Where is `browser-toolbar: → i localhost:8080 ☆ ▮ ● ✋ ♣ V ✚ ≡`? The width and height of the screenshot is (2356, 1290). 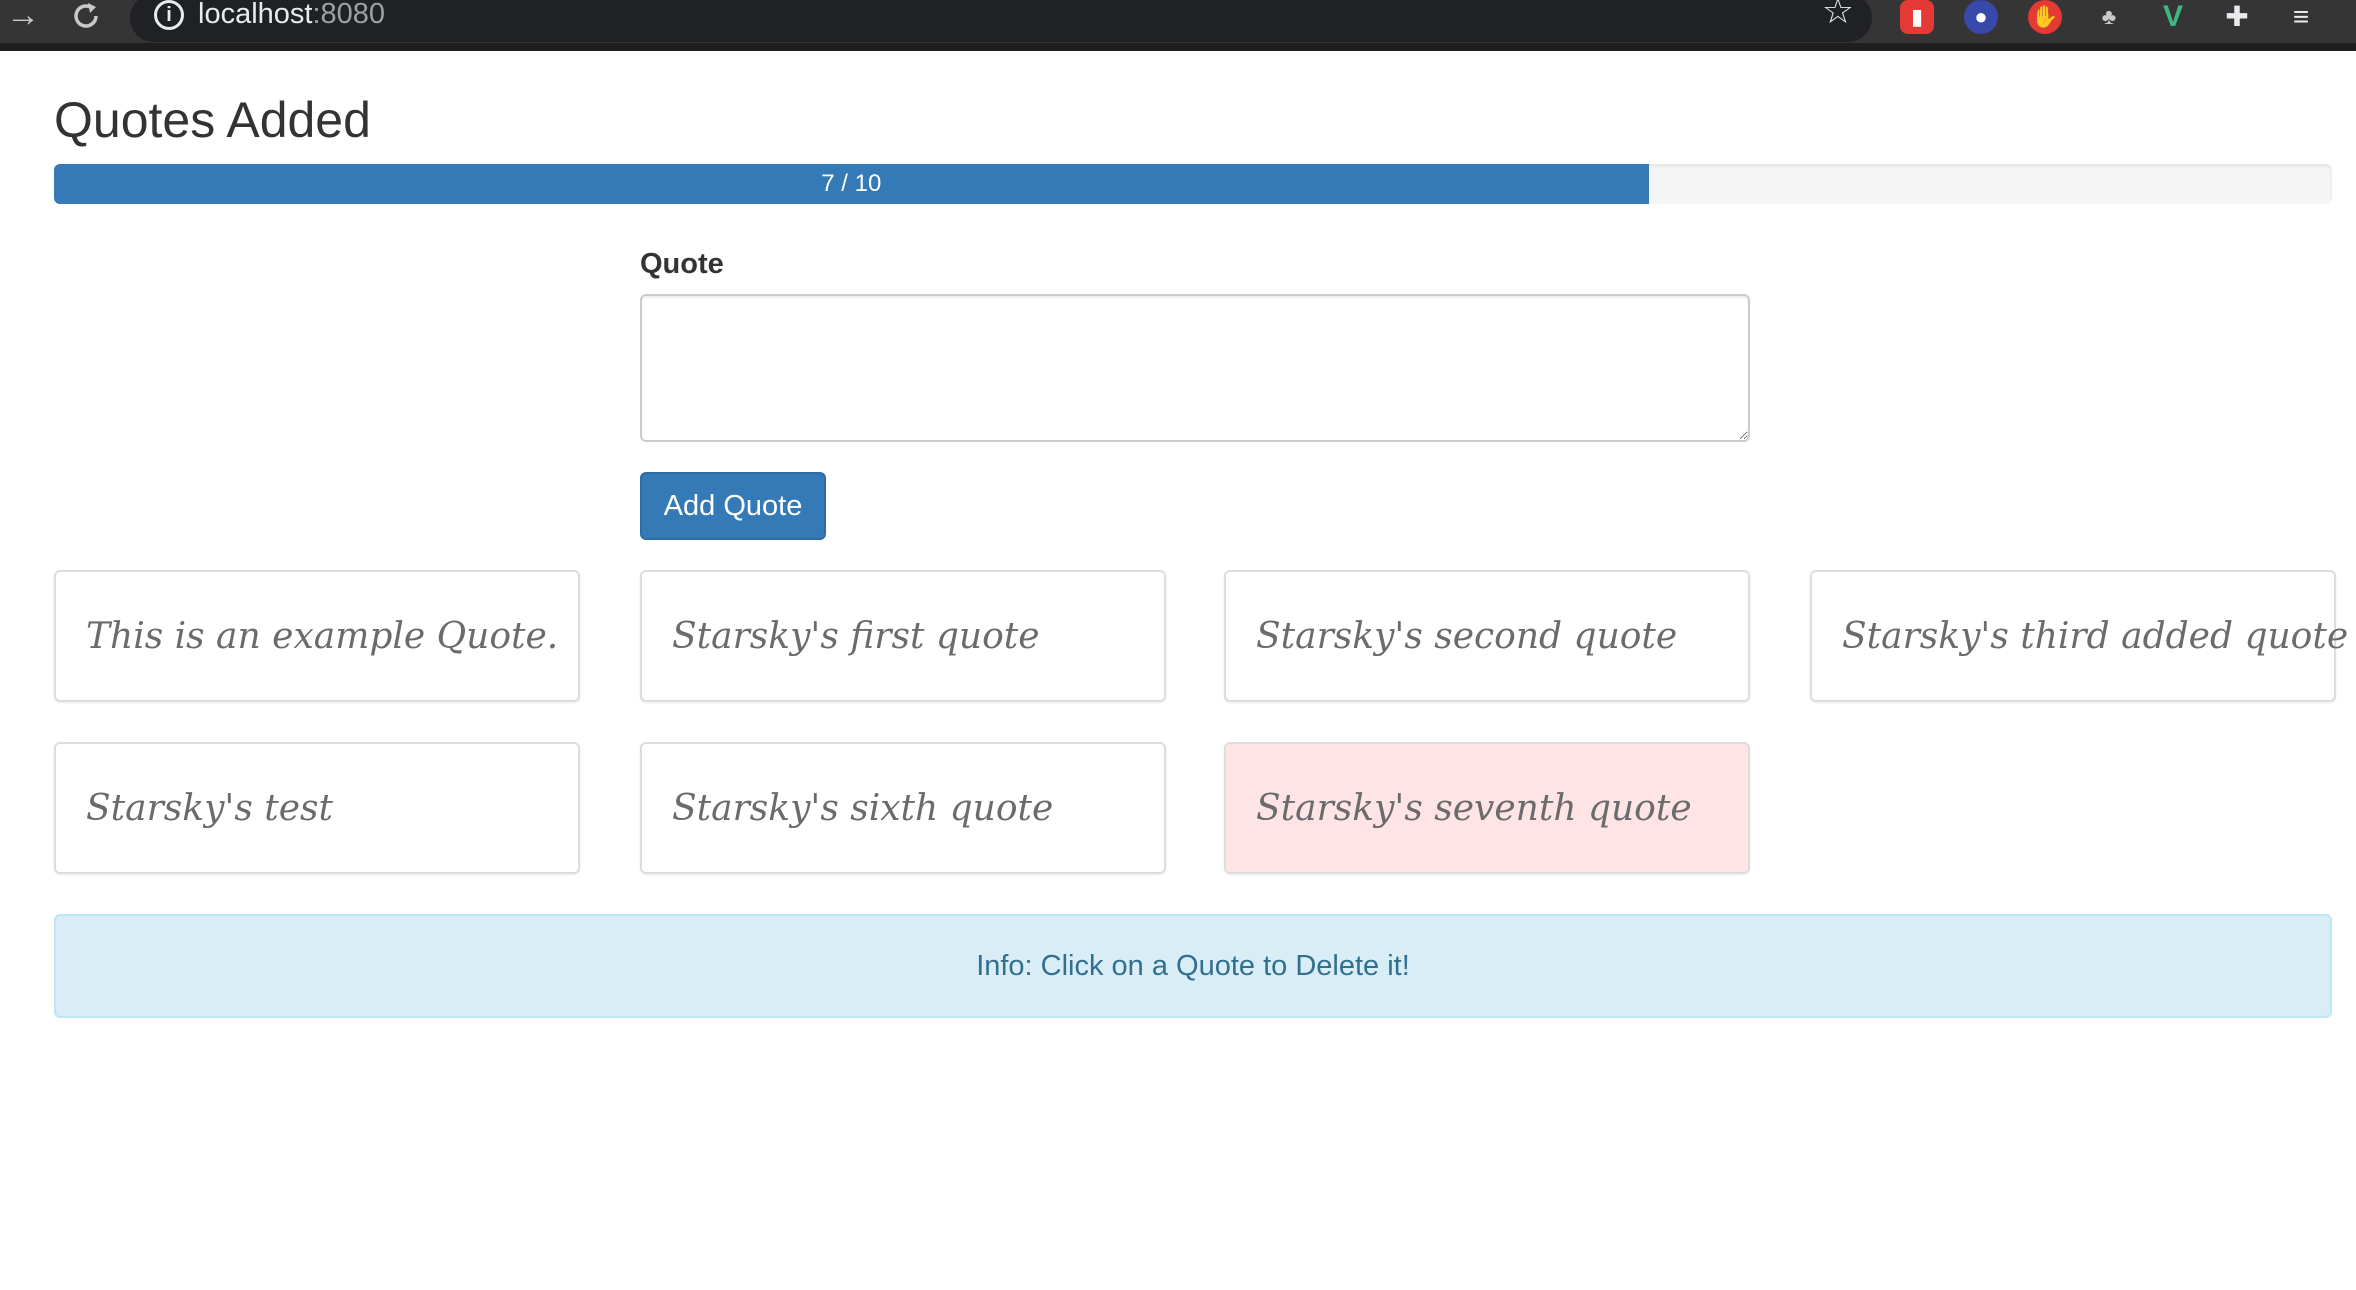 browser-toolbar: → i localhost:8080 ☆ ▮ ● ✋ ♣ V ✚ ≡ is located at coordinates (1178, 25).